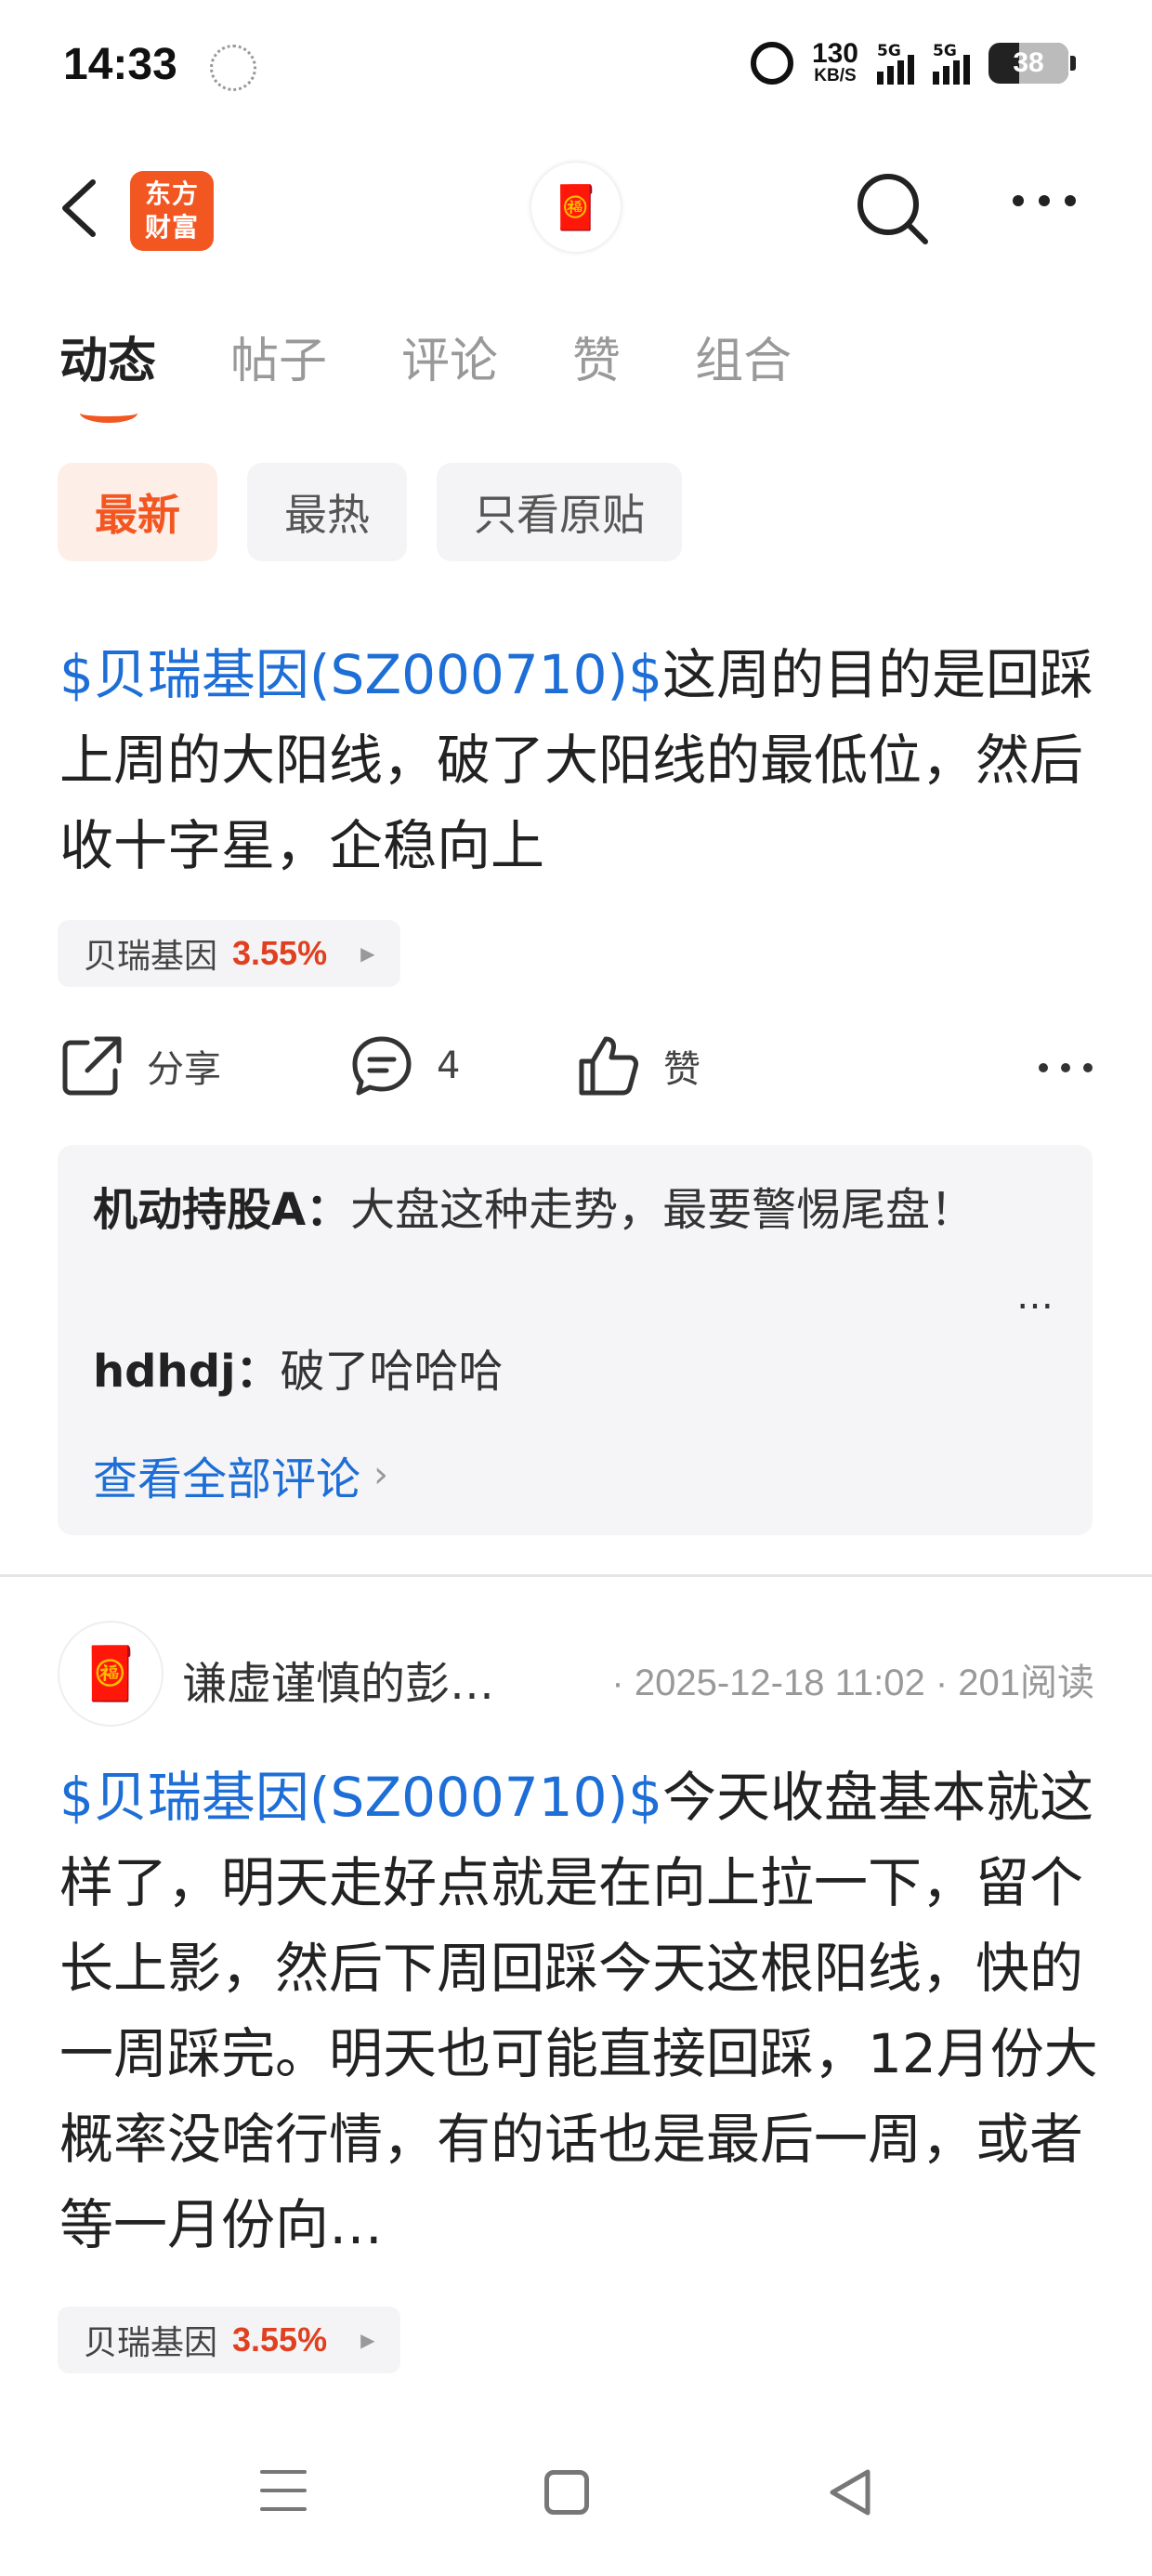  I want to click on battery-level: 38, so click(1028, 62).